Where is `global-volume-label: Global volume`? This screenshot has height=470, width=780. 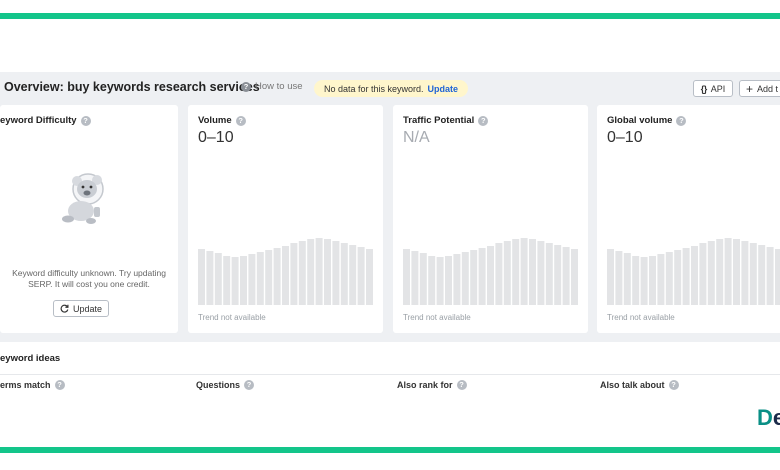
global-volume-label: Global volume is located at coordinates (640, 120).